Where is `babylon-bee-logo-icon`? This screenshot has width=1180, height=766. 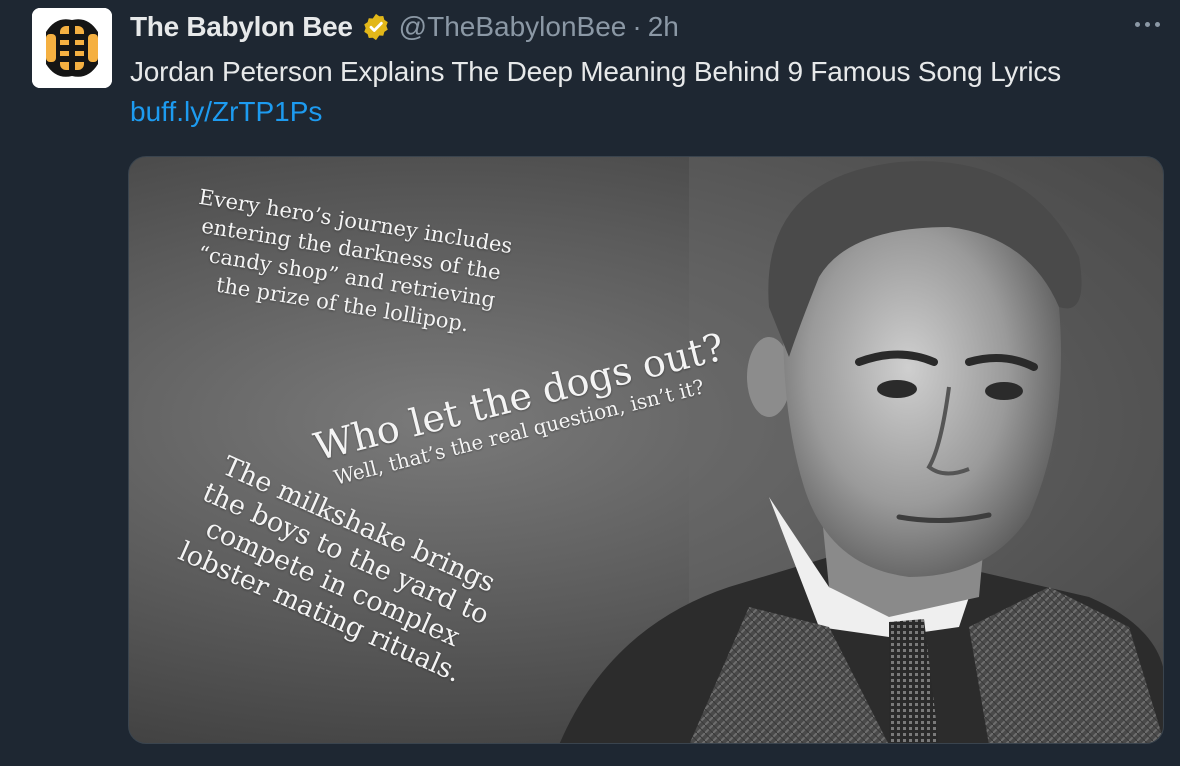
babylon-bee-logo-icon is located at coordinates (72, 48).